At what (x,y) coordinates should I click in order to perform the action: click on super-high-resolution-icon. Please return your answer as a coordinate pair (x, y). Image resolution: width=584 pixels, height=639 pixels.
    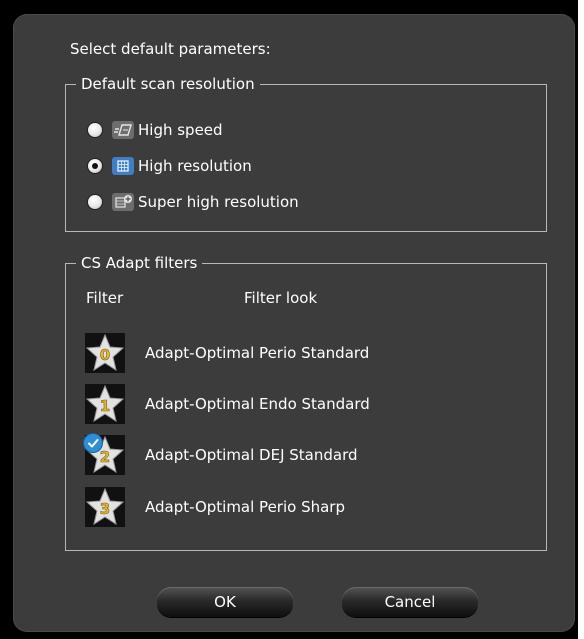
    Looking at the image, I should click on (123, 202).